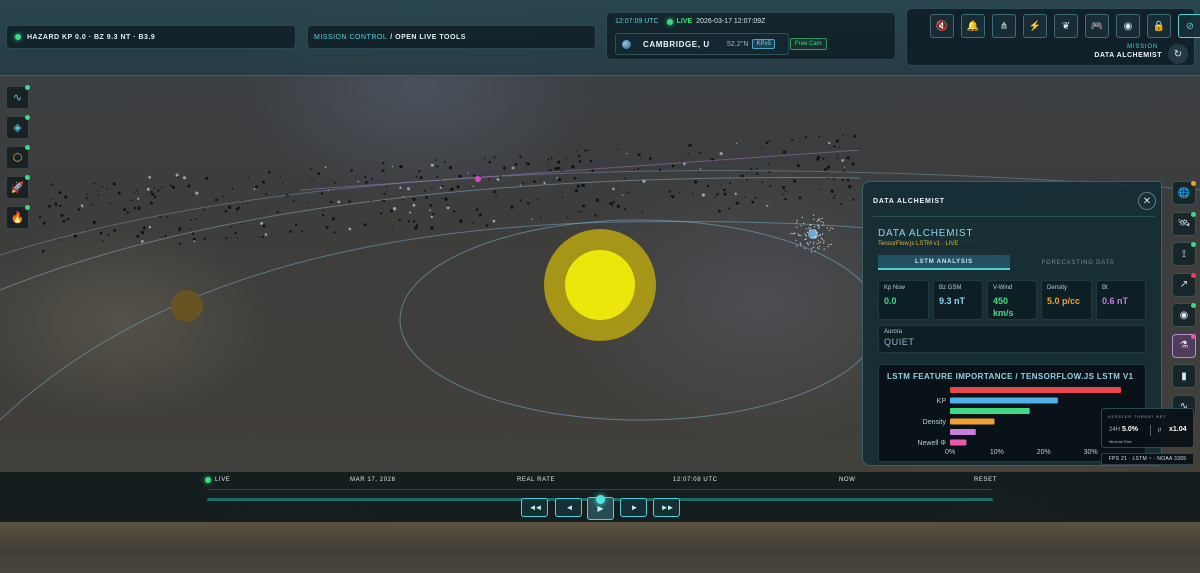 This screenshot has height=573, width=1200. I want to click on left-tool-shield: ⬡, so click(18, 157).